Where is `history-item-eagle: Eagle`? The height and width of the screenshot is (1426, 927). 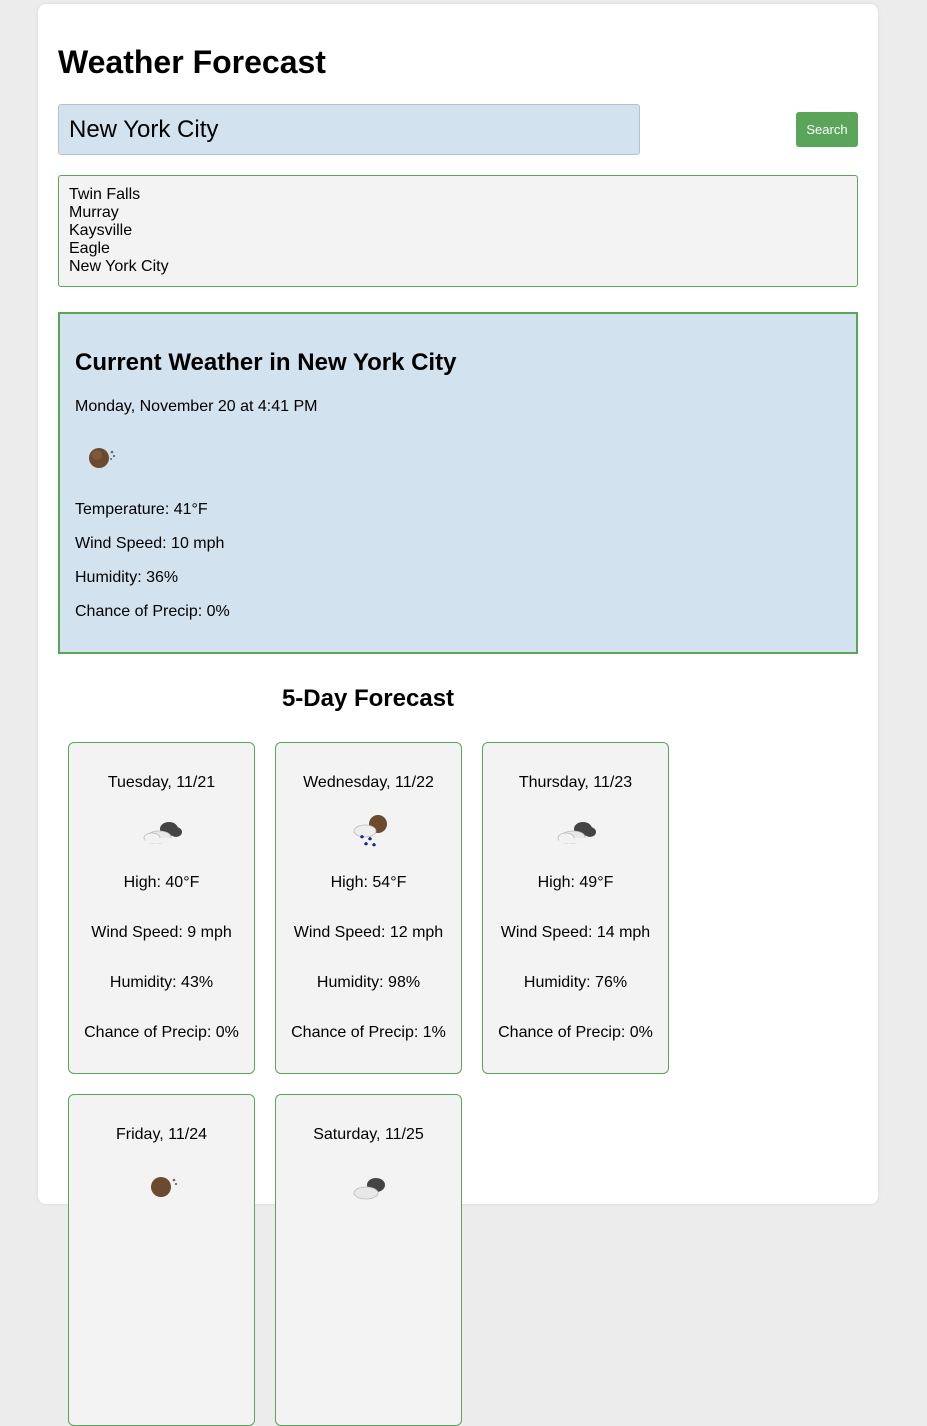 history-item-eagle: Eagle is located at coordinates (458, 249).